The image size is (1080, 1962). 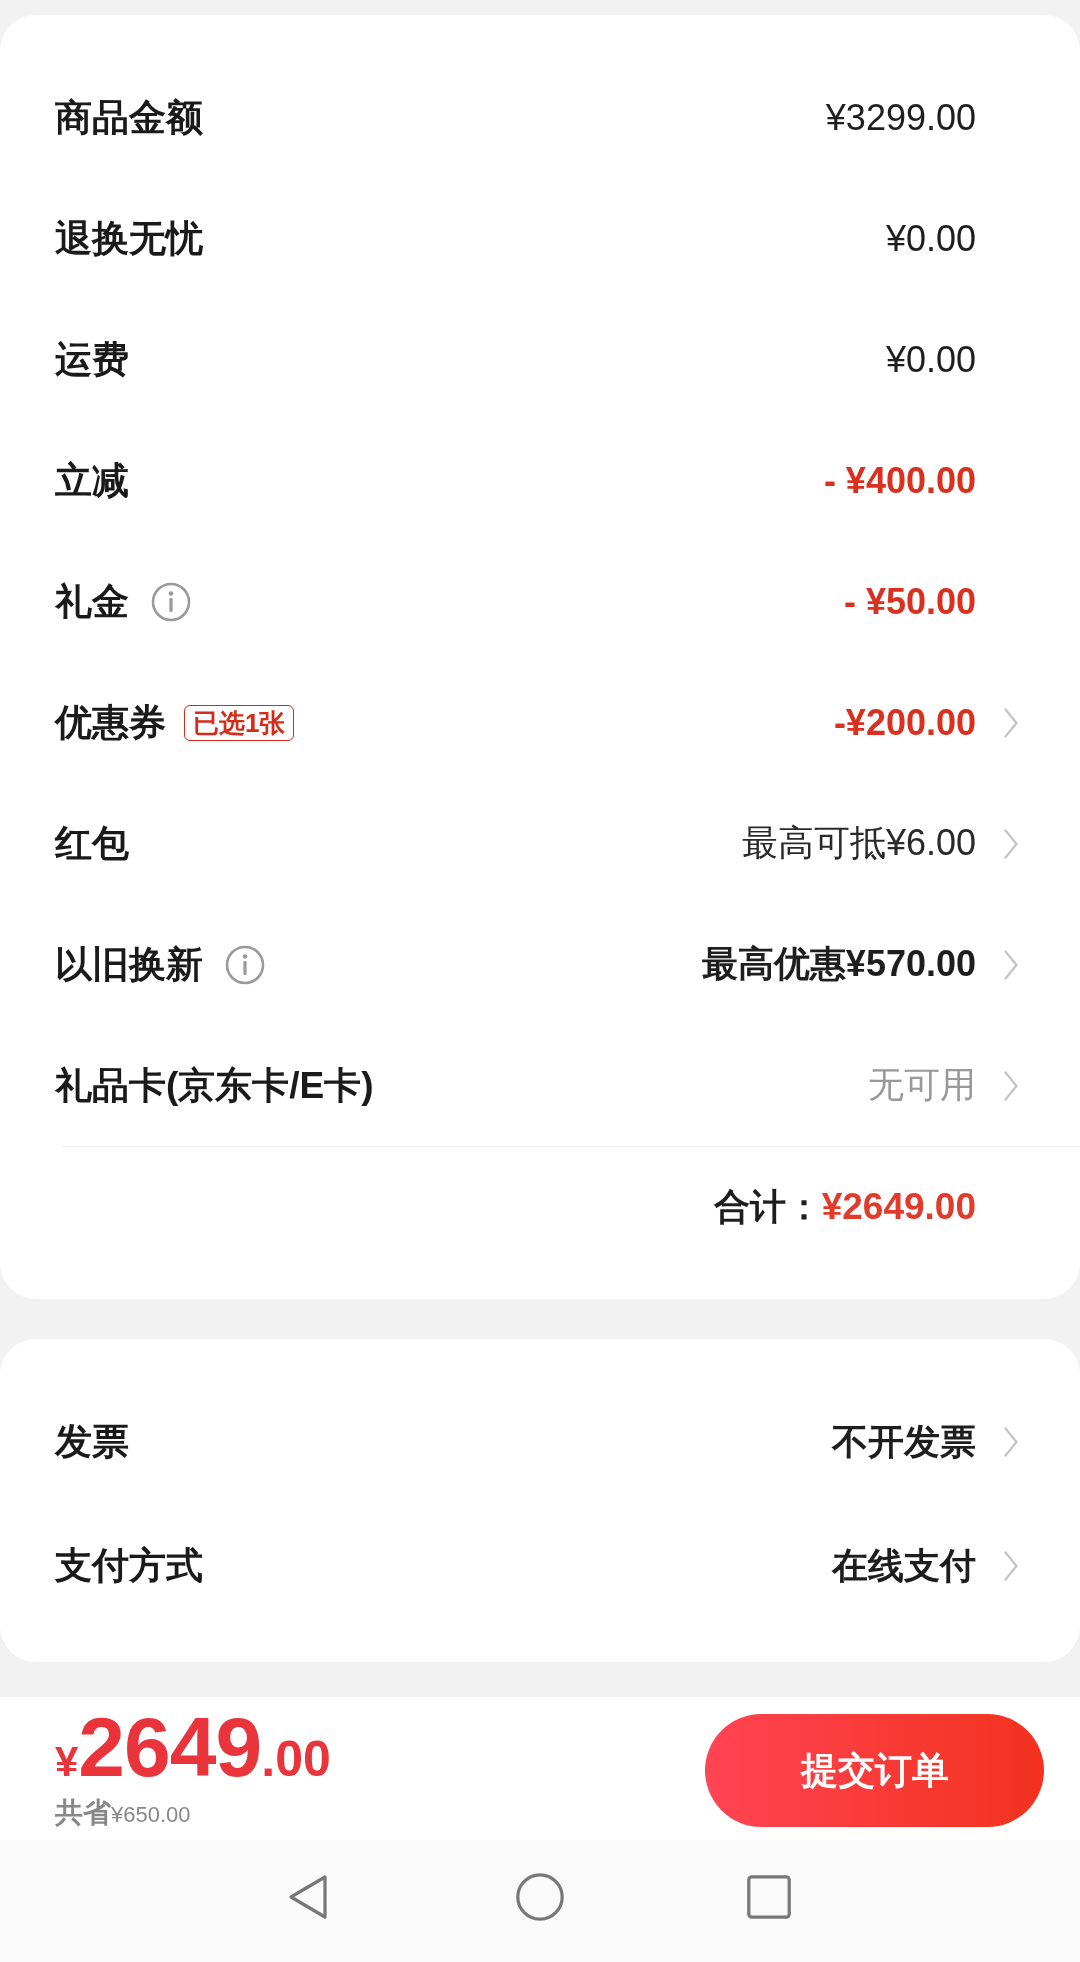 I want to click on row-value: 在线支付, so click(x=904, y=1565).